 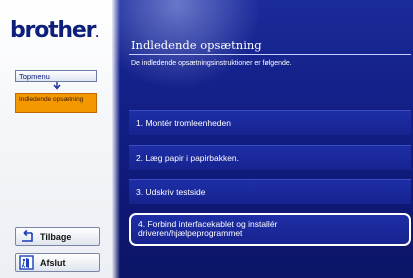 I want to click on down-arrow-icon, so click(x=57, y=86).